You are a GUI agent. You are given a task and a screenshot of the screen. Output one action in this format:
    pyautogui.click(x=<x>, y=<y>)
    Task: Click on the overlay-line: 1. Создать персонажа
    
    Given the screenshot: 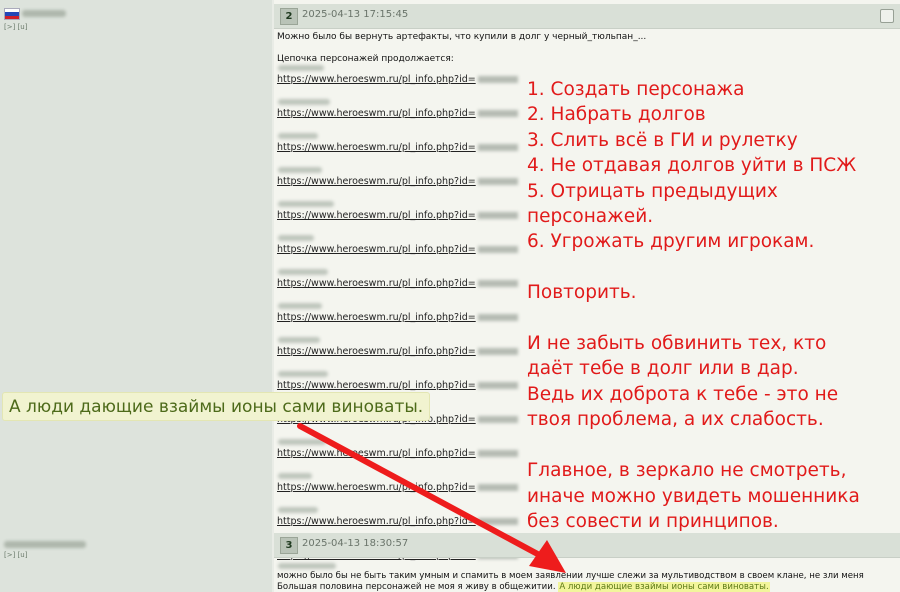 What is the action you would take?
    pyautogui.click(x=636, y=89)
    